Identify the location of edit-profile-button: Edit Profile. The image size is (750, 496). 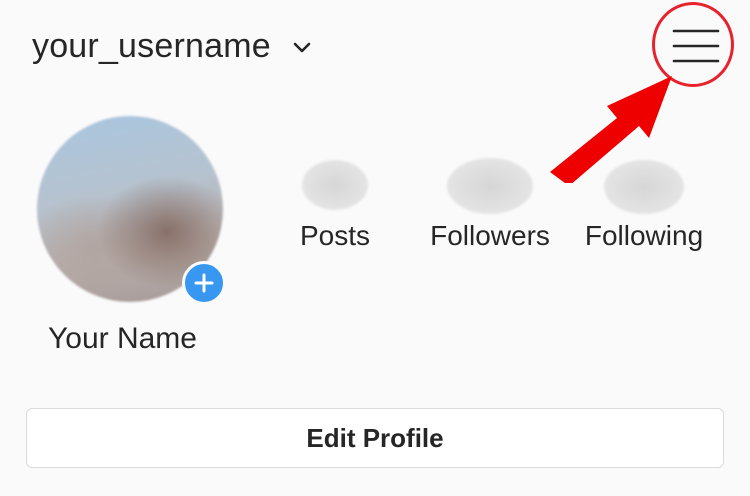
(375, 438).